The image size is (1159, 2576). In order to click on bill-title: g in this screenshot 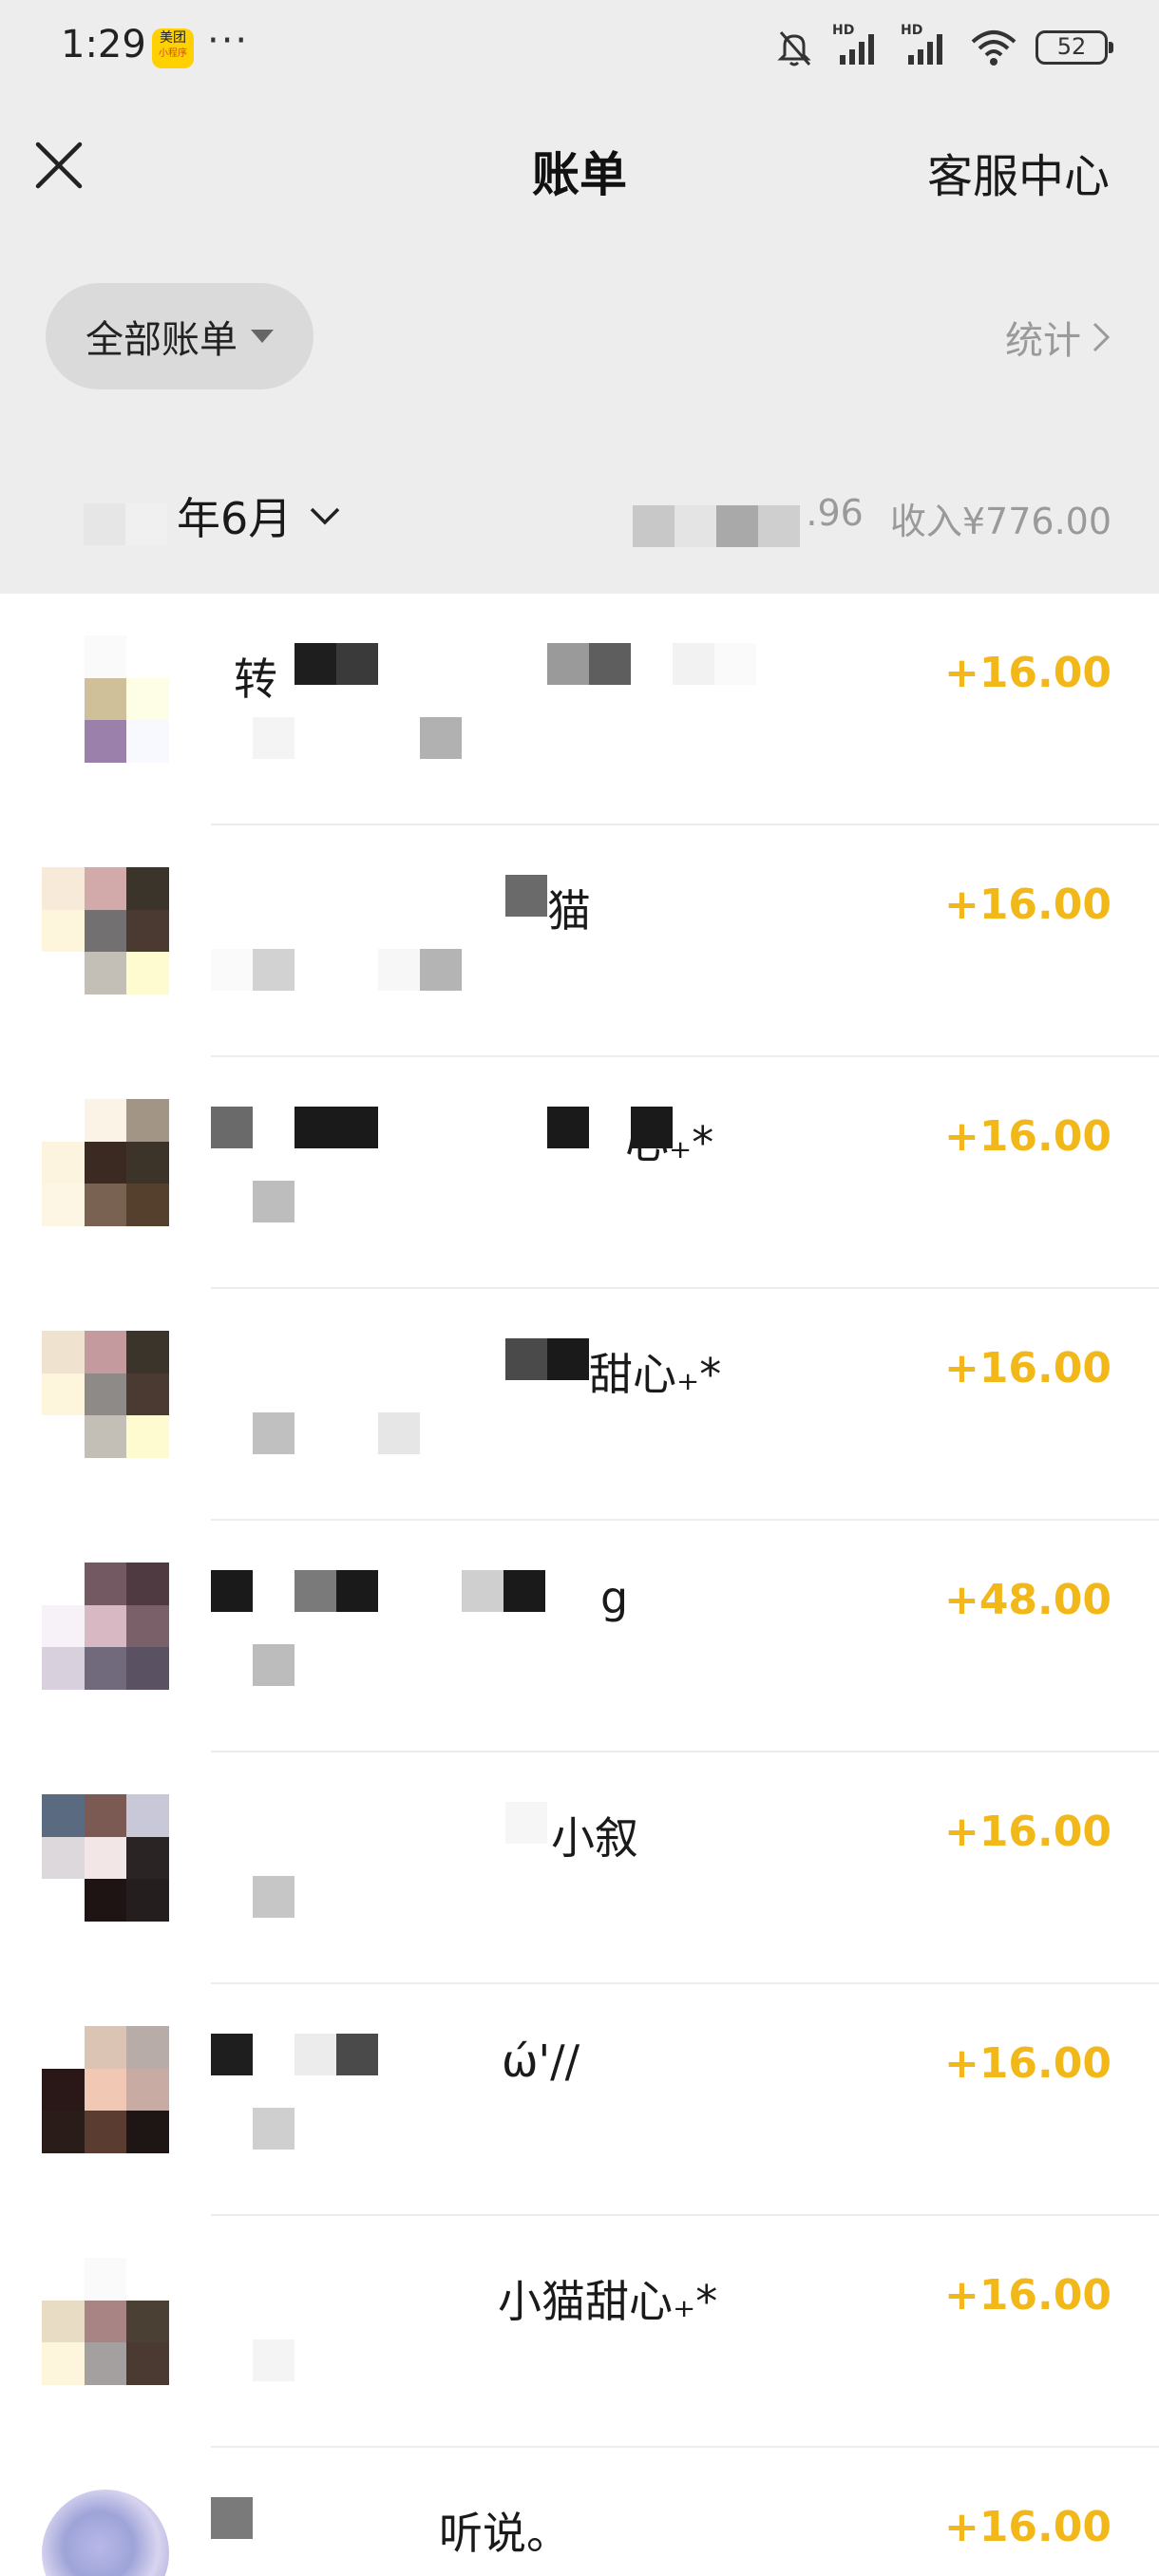, I will do `click(534, 1598)`.